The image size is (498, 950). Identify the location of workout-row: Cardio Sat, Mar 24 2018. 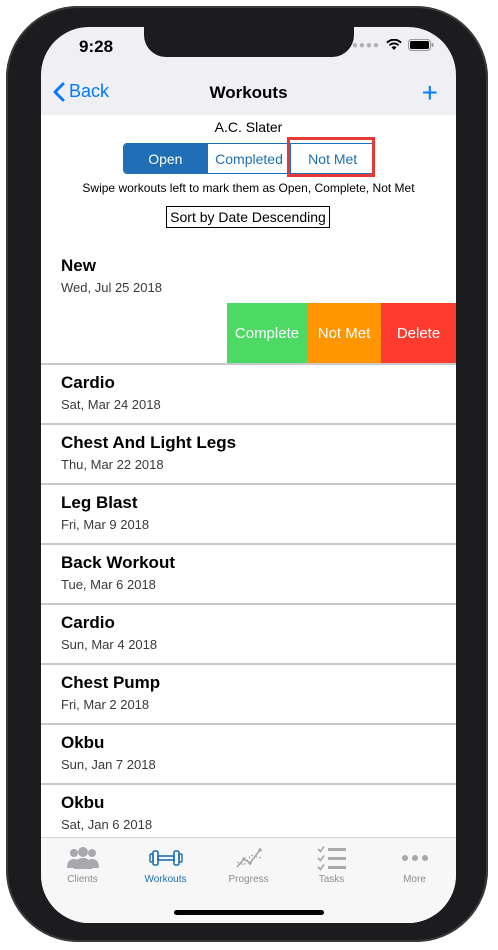
(248, 395).